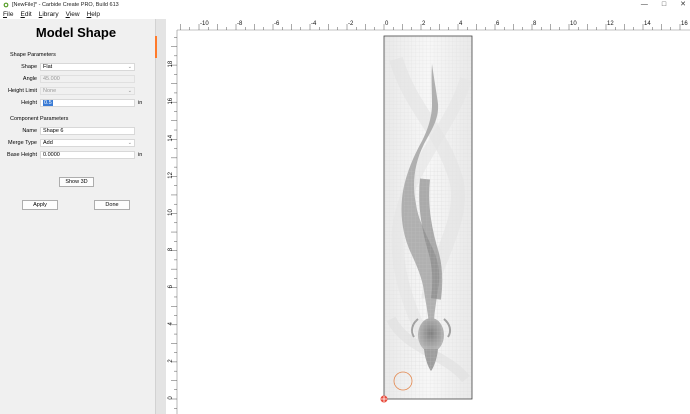 Image resolution: width=690 pixels, height=414 pixels. I want to click on x-ruler-label: -8, so click(240, 24).